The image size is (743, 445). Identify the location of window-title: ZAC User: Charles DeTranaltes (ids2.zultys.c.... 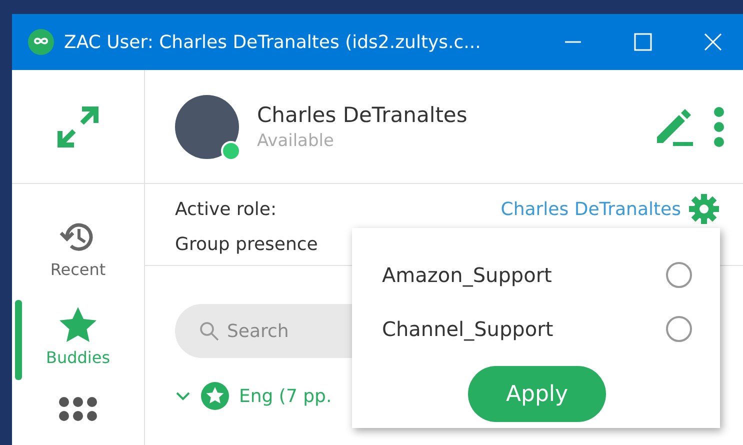
(273, 42).